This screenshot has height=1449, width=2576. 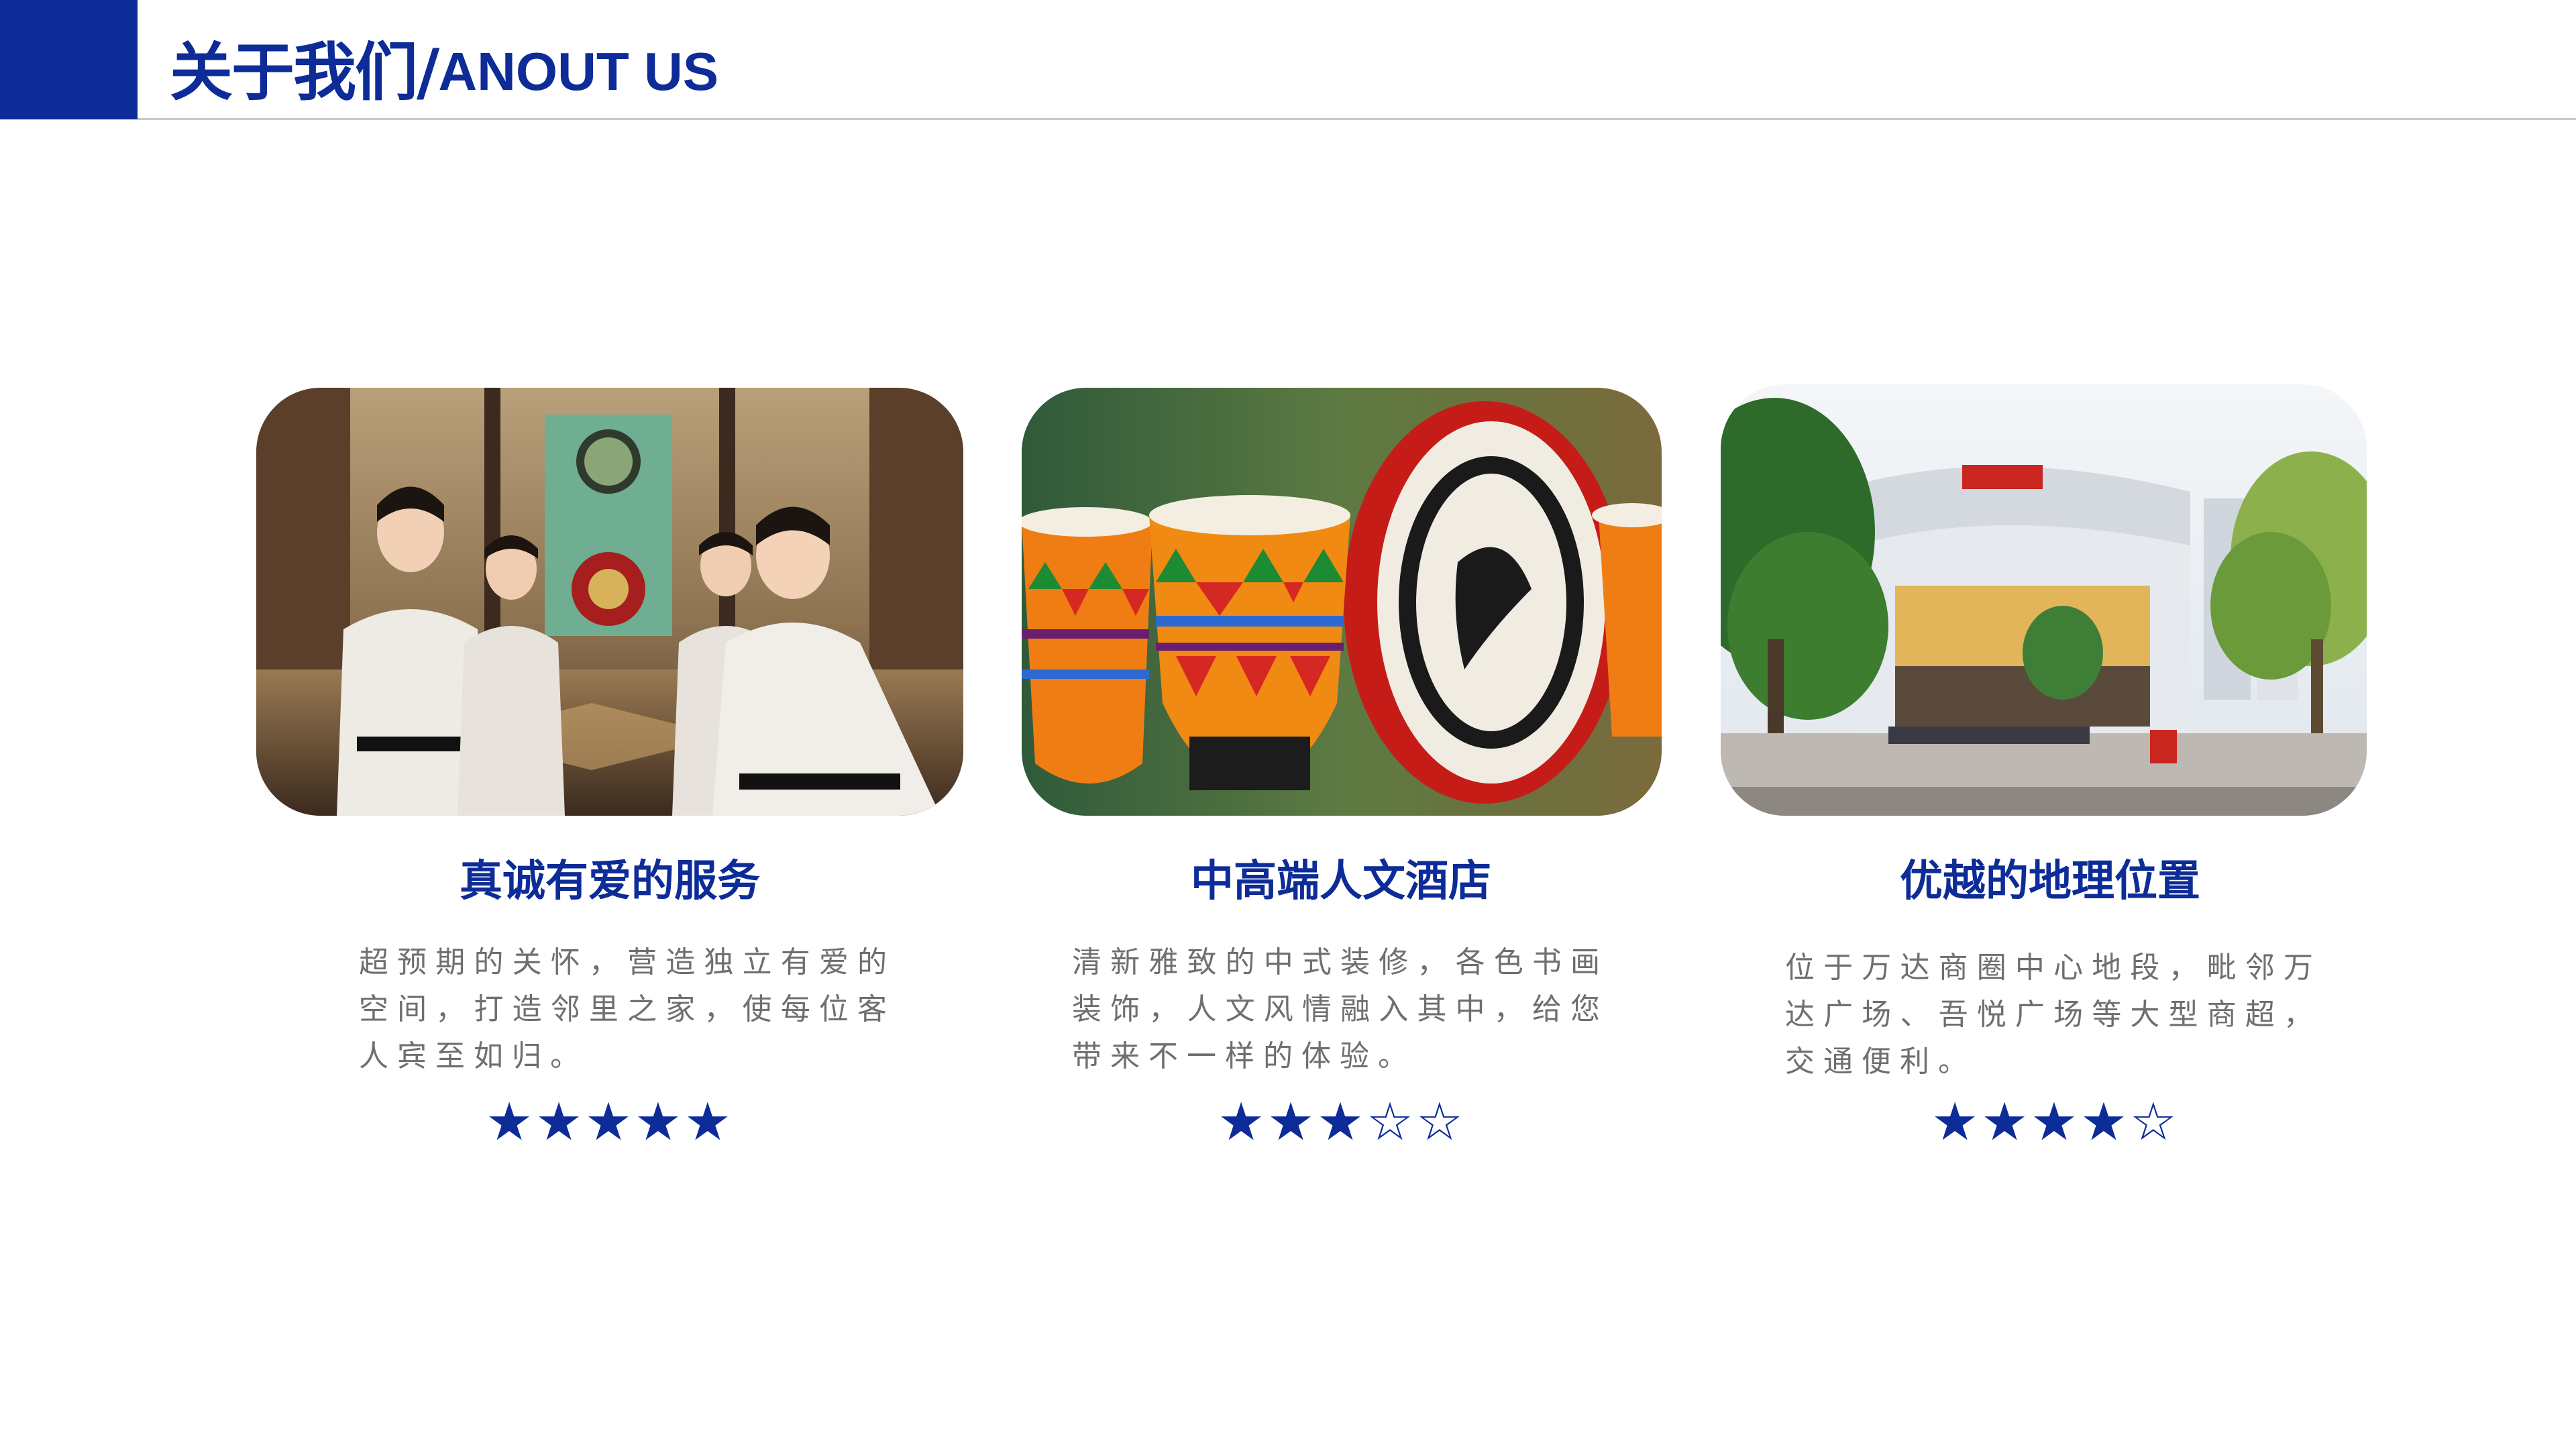 What do you see at coordinates (1341, 881) in the screenshot?
I see `card-title-culture: 中高端人文酒店` at bounding box center [1341, 881].